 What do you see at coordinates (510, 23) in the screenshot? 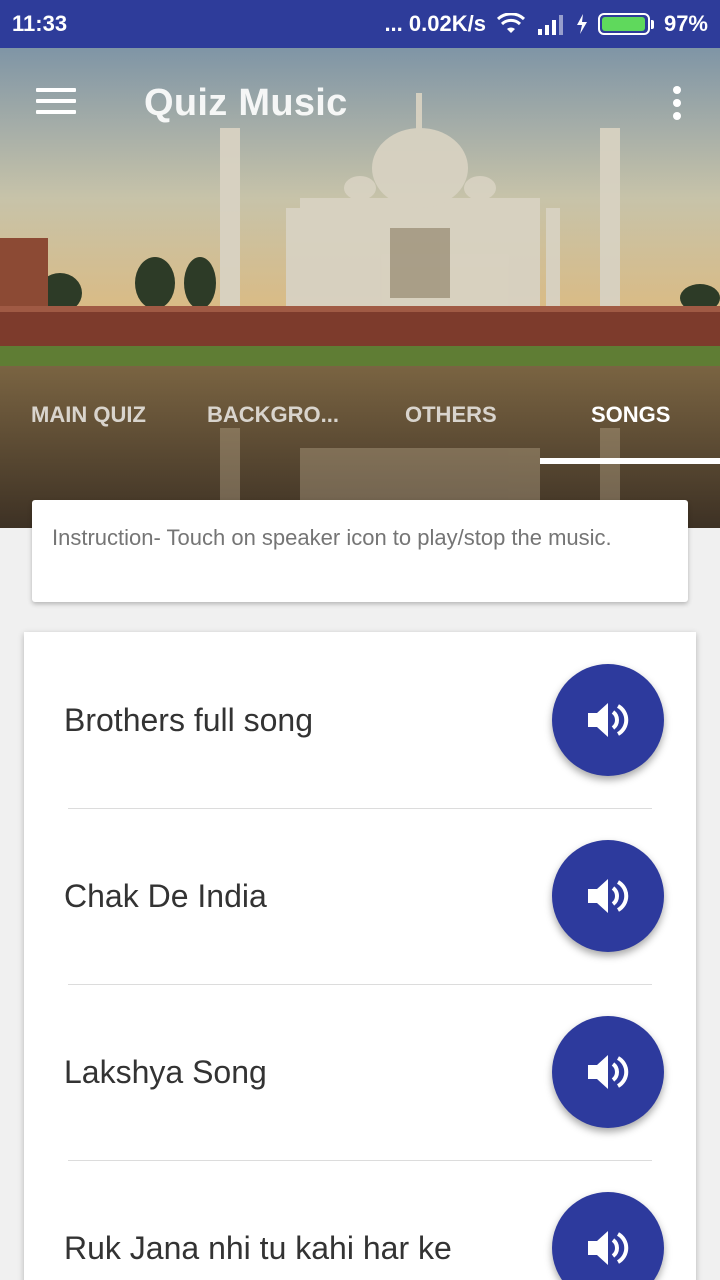
I see `wifi-icon` at bounding box center [510, 23].